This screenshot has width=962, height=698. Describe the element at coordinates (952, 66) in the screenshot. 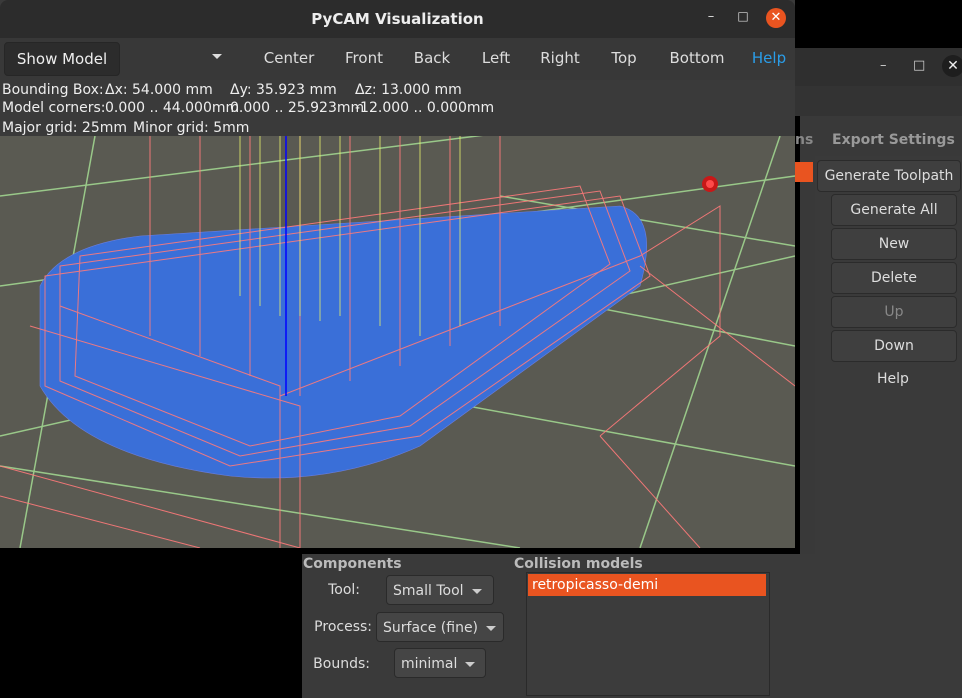

I see `main-close-icon: ✕` at that location.